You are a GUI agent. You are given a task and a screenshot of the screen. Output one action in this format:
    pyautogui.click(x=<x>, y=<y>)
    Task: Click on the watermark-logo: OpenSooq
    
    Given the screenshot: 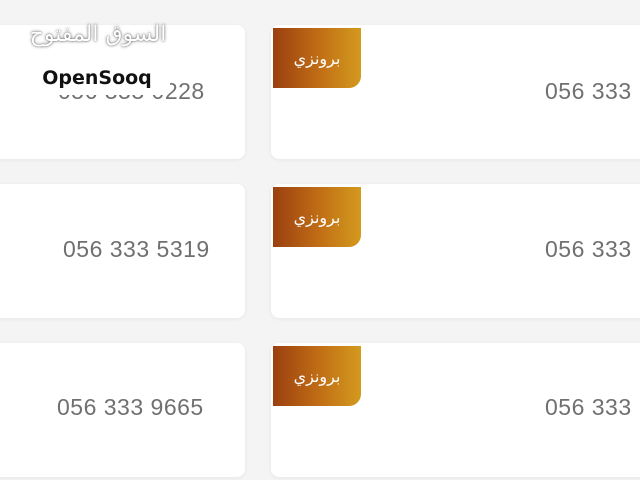 What is the action you would take?
    pyautogui.click(x=97, y=78)
    